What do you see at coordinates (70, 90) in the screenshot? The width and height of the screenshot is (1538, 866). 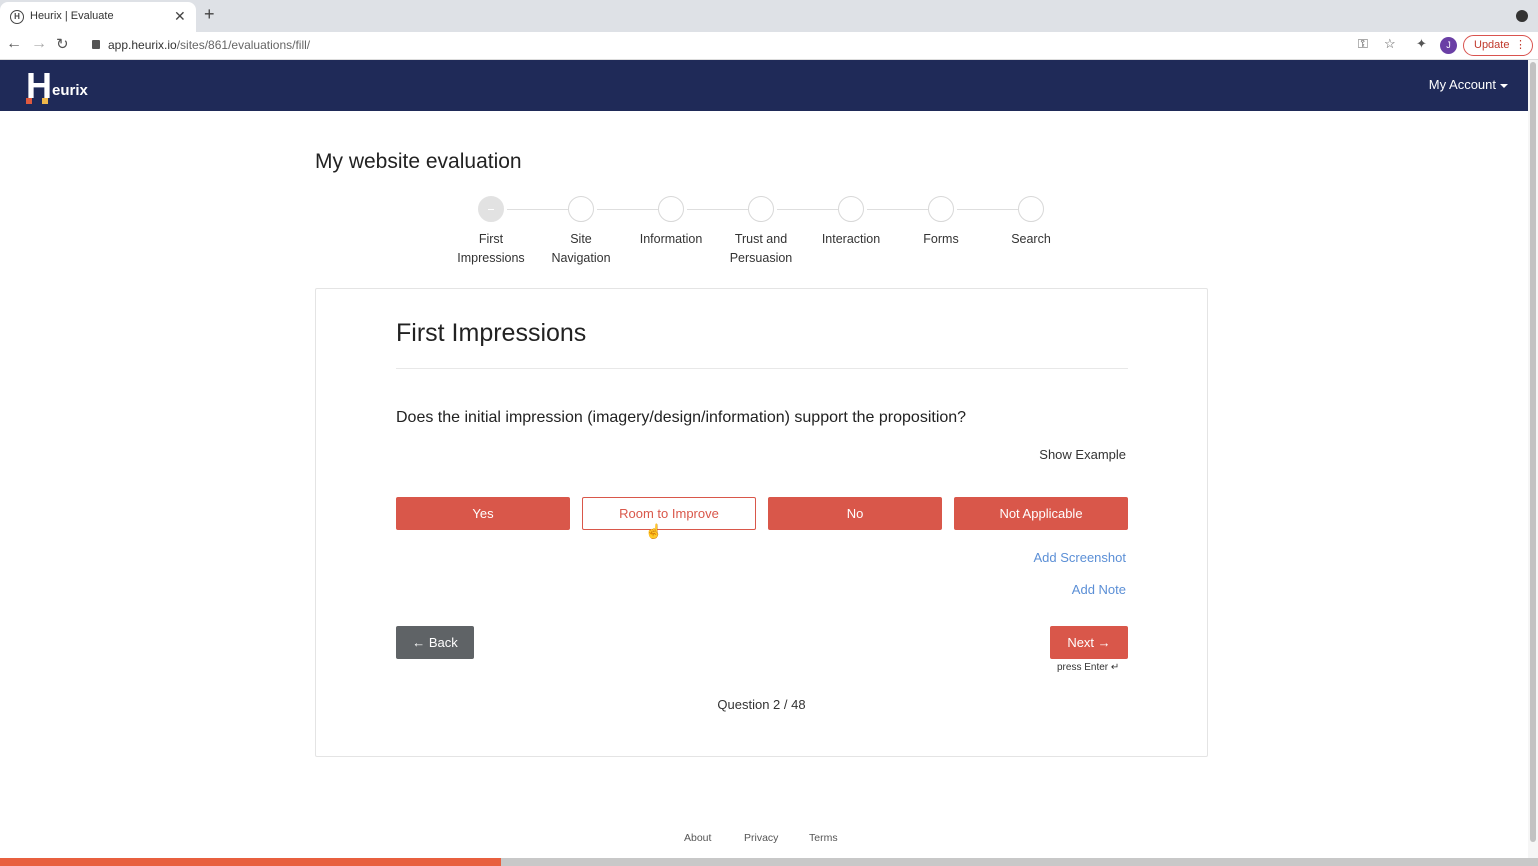 I see `logo-text: eurix` at bounding box center [70, 90].